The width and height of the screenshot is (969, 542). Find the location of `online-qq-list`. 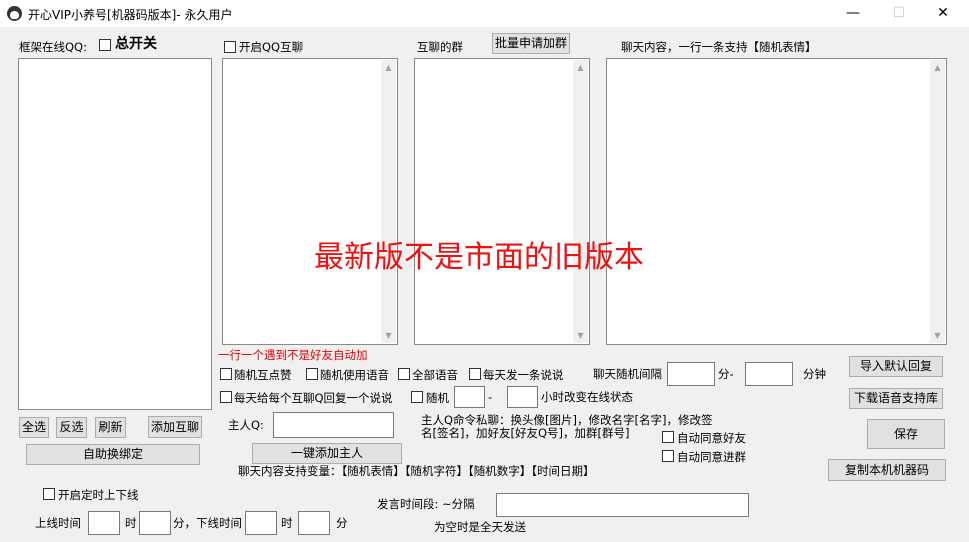

online-qq-list is located at coordinates (115, 234).